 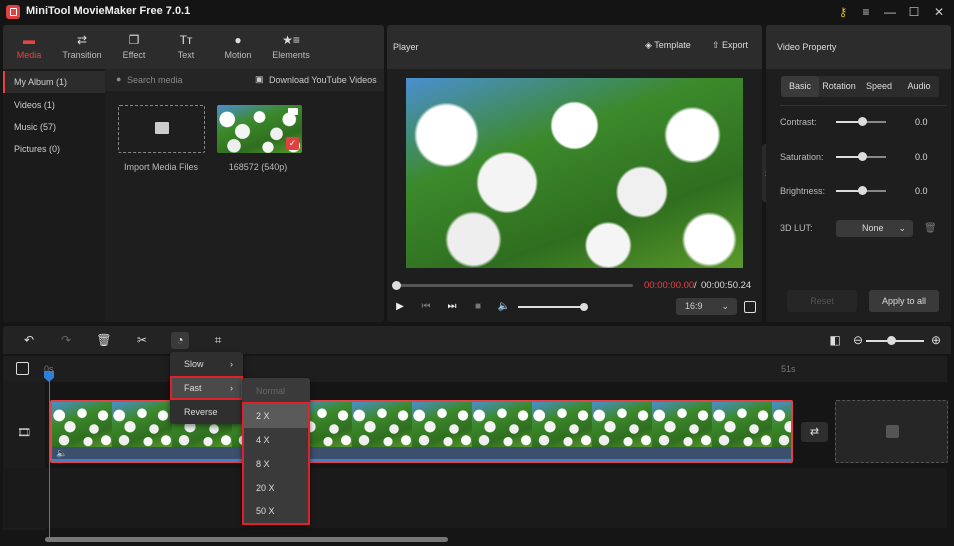 I want to click on menu-item-slow: Slow ›, so click(x=206, y=364).